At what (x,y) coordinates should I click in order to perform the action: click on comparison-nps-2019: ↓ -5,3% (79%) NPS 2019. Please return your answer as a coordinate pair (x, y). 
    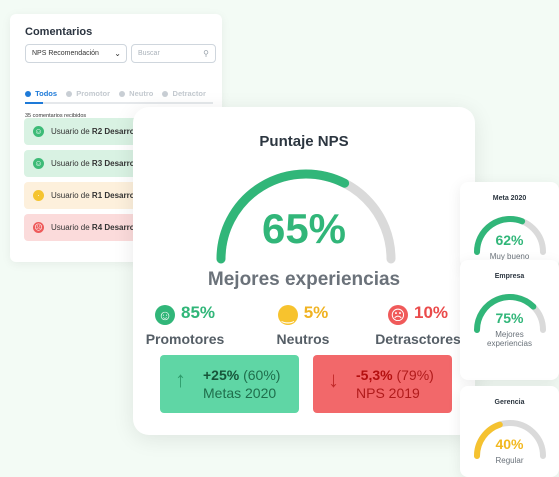
    Looking at the image, I should click on (382, 384).